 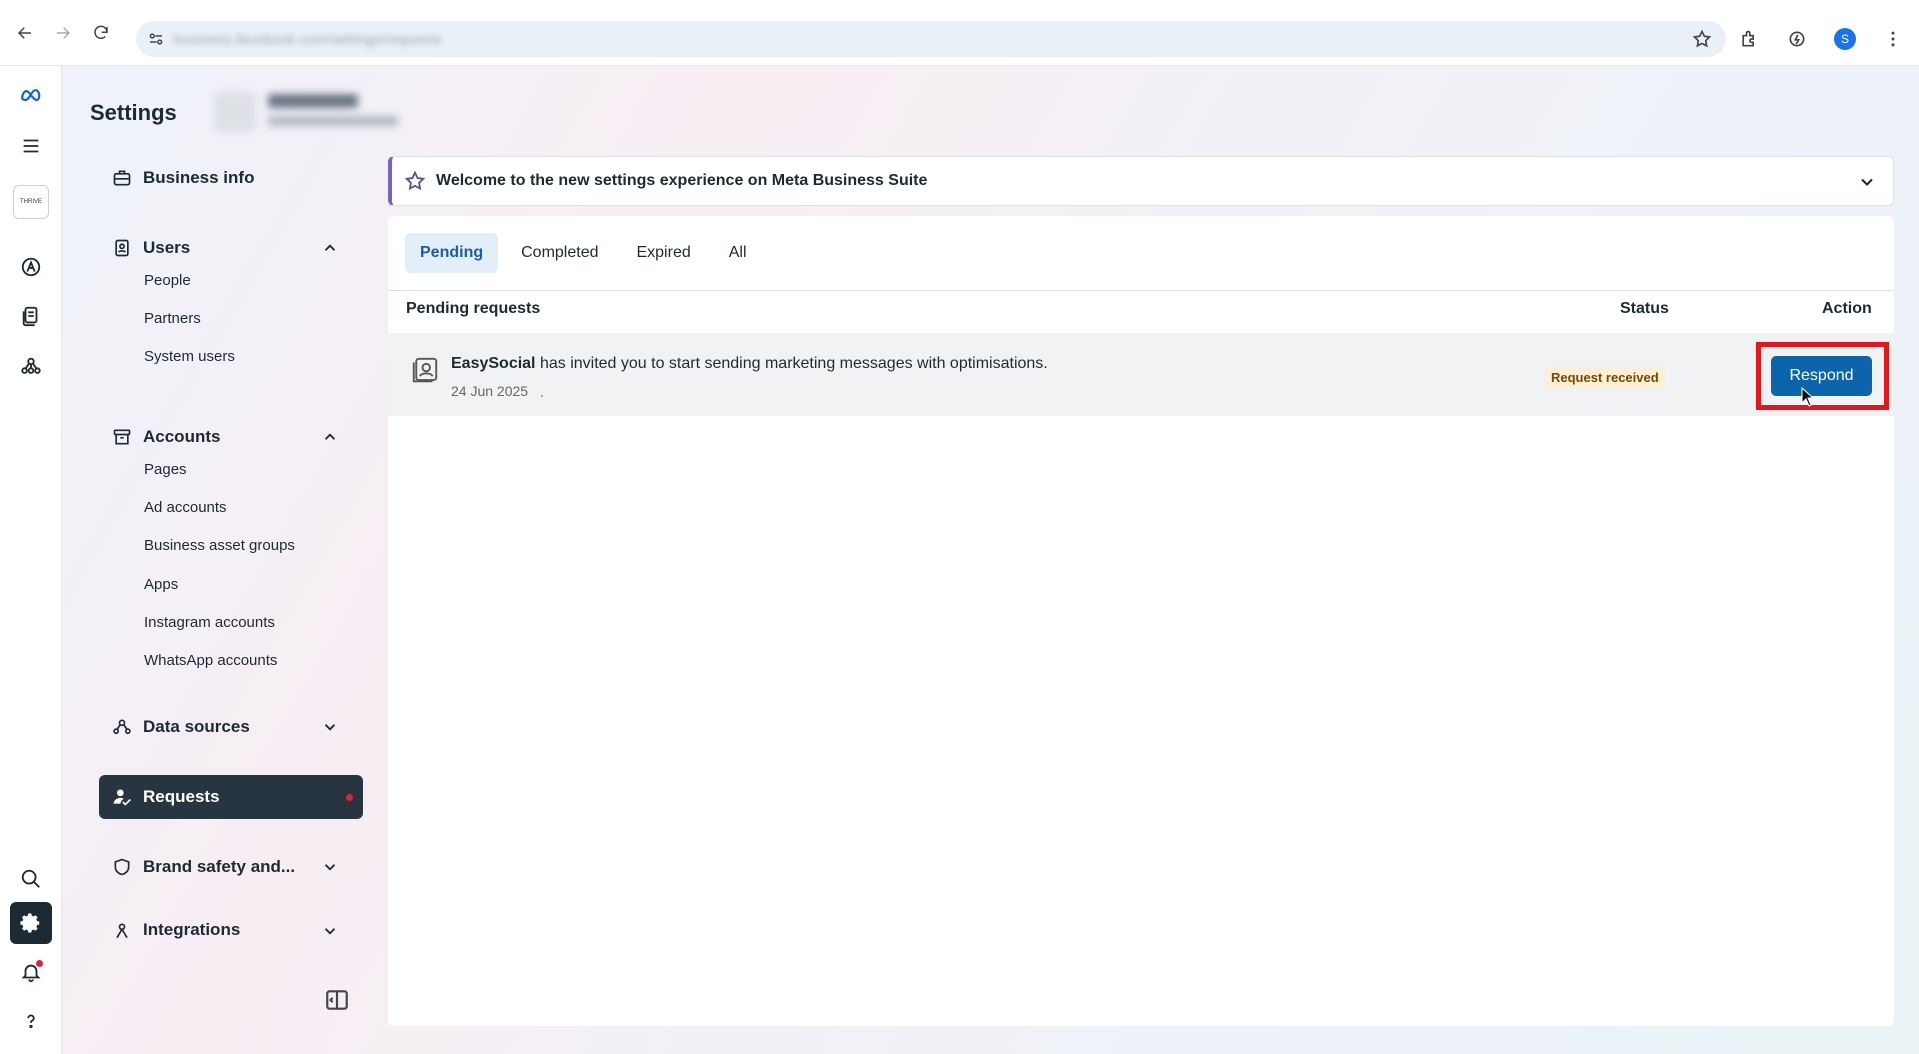 I want to click on sidebar-item-people: People, so click(x=167, y=280).